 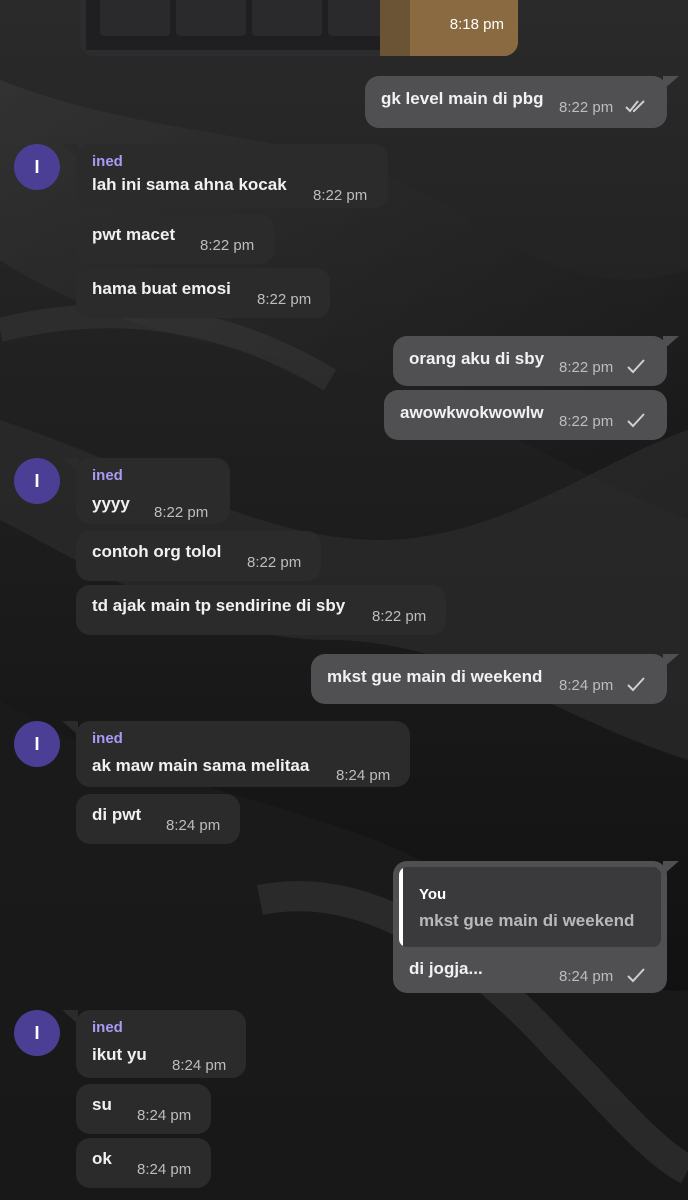 What do you see at coordinates (635, 106) in the screenshot?
I see `double-check-icon` at bounding box center [635, 106].